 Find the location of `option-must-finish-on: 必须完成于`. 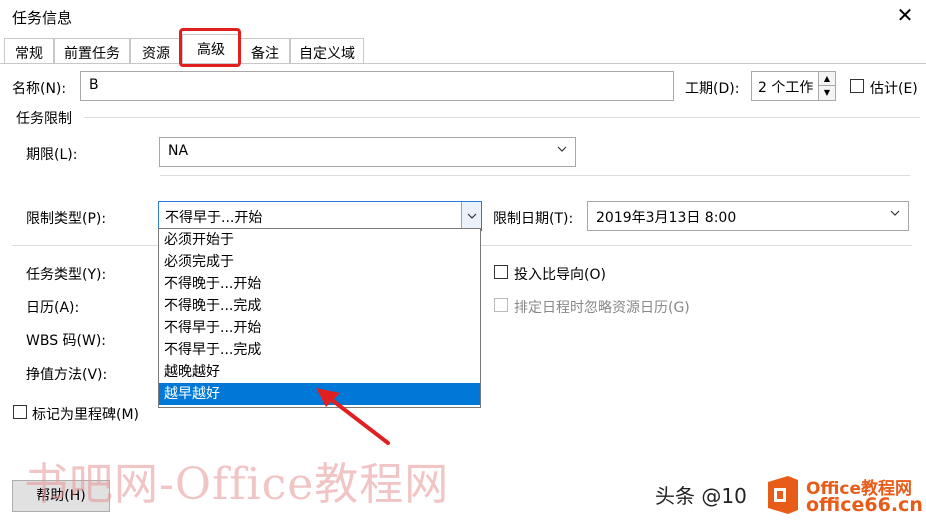

option-must-finish-on: 必须完成于 is located at coordinates (319, 262).